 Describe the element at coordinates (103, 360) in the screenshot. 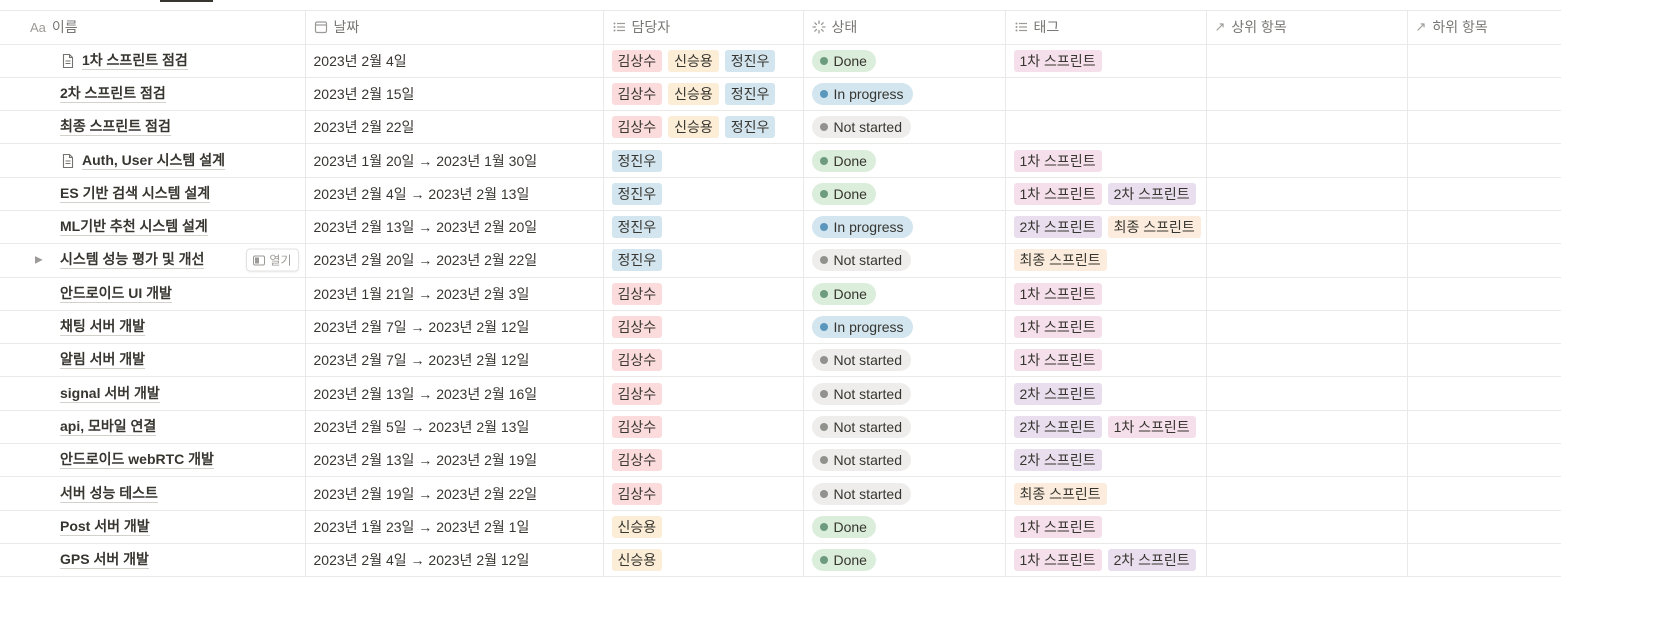

I see `page-title-link: 알림 서버 개발` at that location.